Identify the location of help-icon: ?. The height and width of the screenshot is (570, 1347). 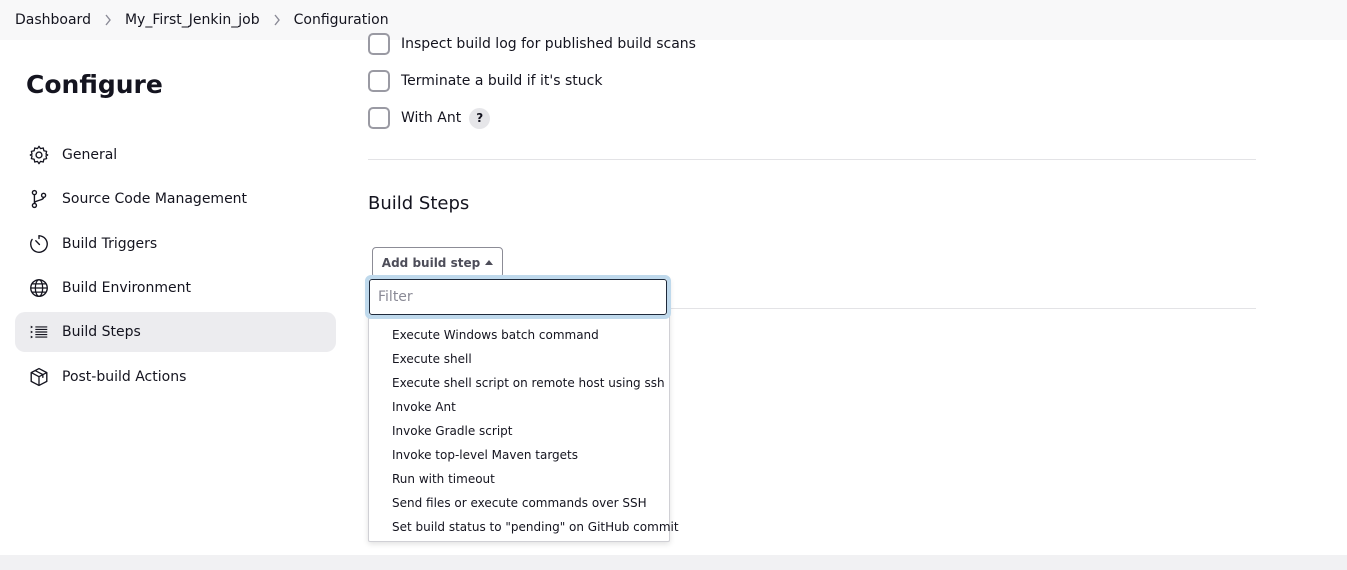
(480, 118).